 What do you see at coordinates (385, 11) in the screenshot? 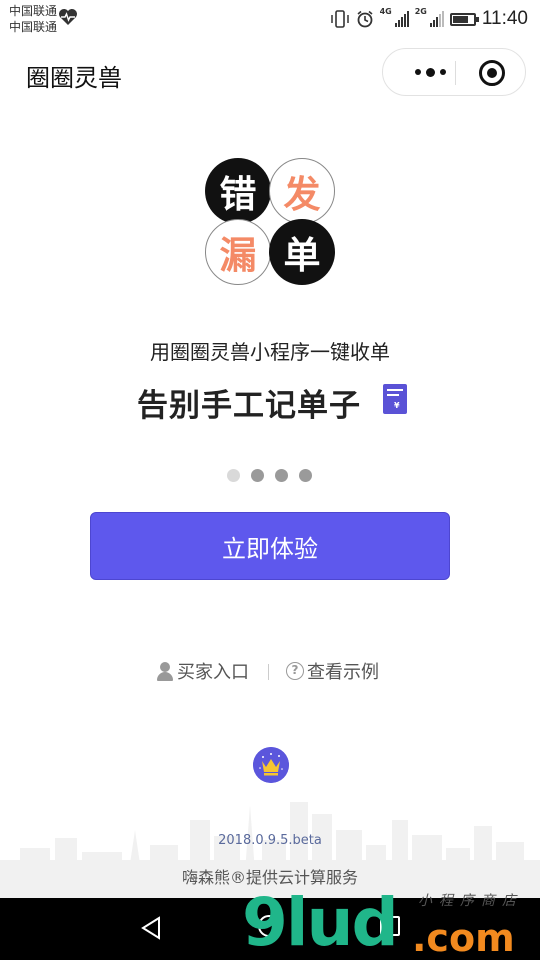
I see `network-4g-label: 4G` at bounding box center [385, 11].